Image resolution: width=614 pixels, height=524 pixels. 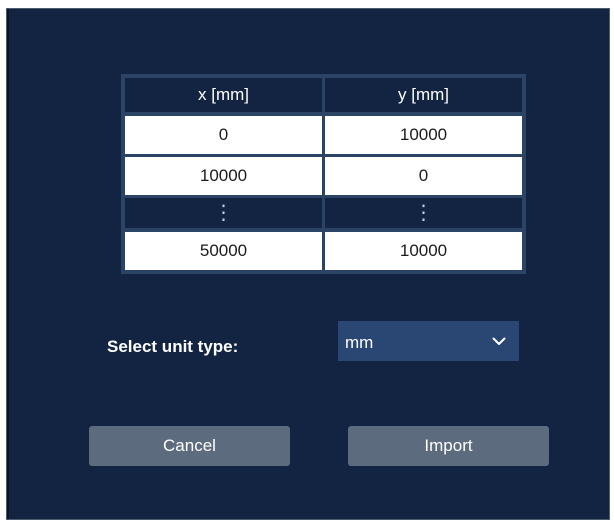 What do you see at coordinates (499, 341) in the screenshot?
I see `chevron-down-icon` at bounding box center [499, 341].